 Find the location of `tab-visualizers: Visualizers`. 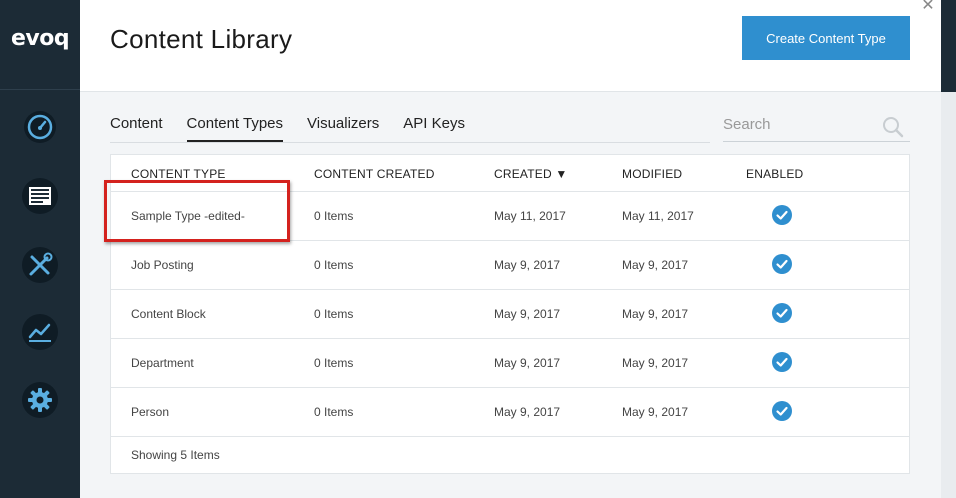

tab-visualizers: Visualizers is located at coordinates (343, 127).